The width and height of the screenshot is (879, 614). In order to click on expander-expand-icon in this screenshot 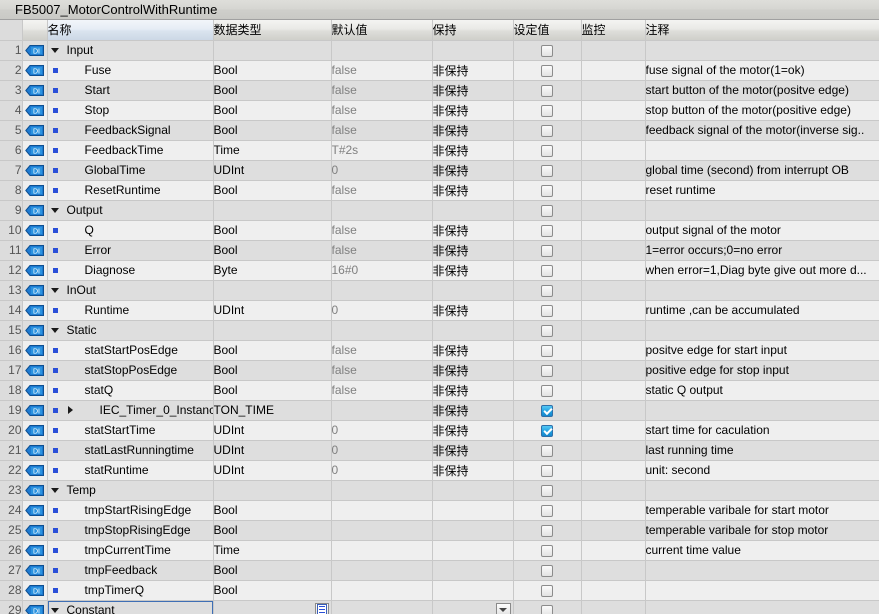, I will do `click(70, 410)`.